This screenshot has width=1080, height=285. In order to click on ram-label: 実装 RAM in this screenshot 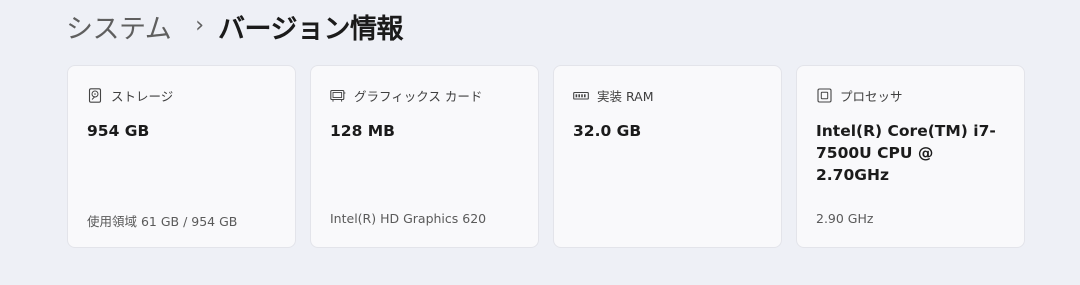, I will do `click(625, 96)`.